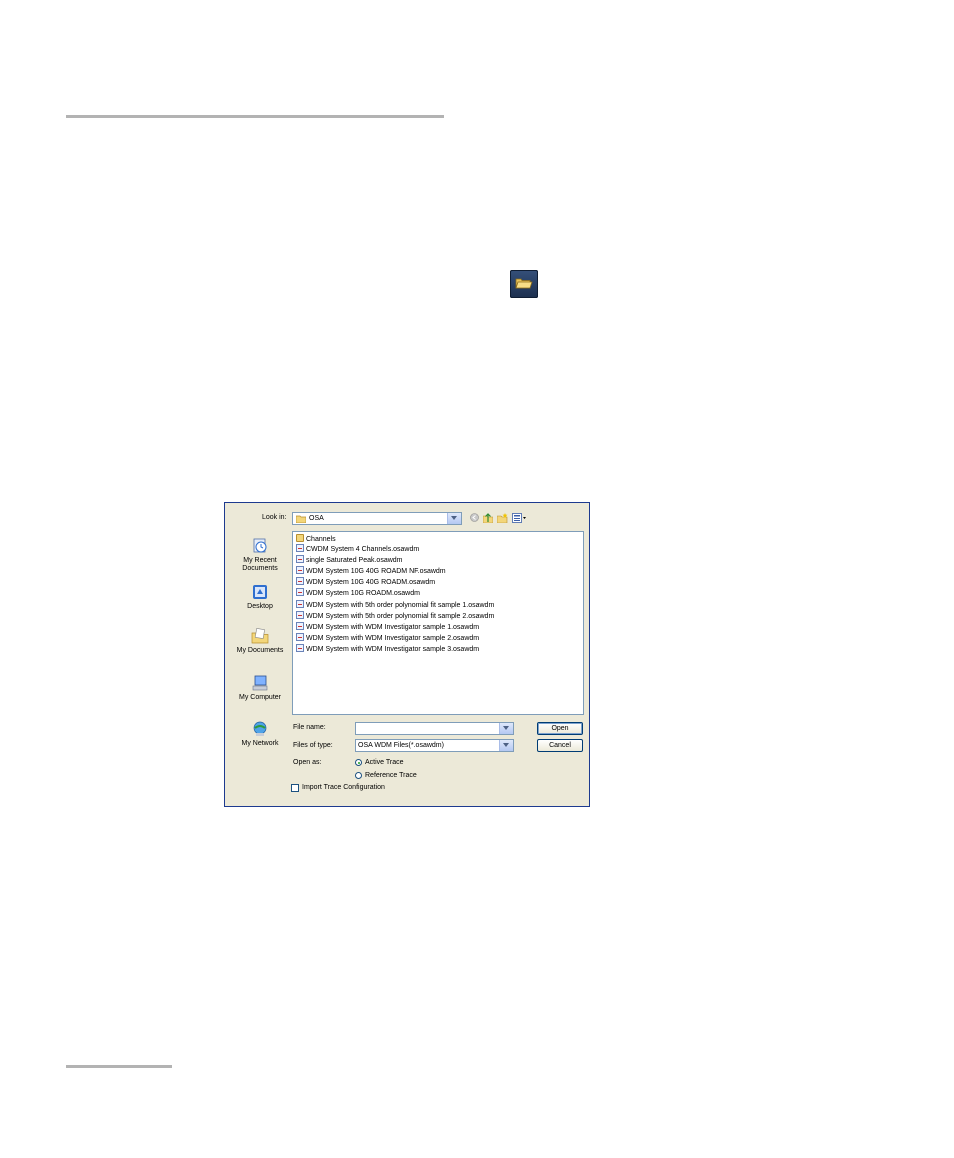  I want to click on place-my-documents: My Documents, so click(260, 641).